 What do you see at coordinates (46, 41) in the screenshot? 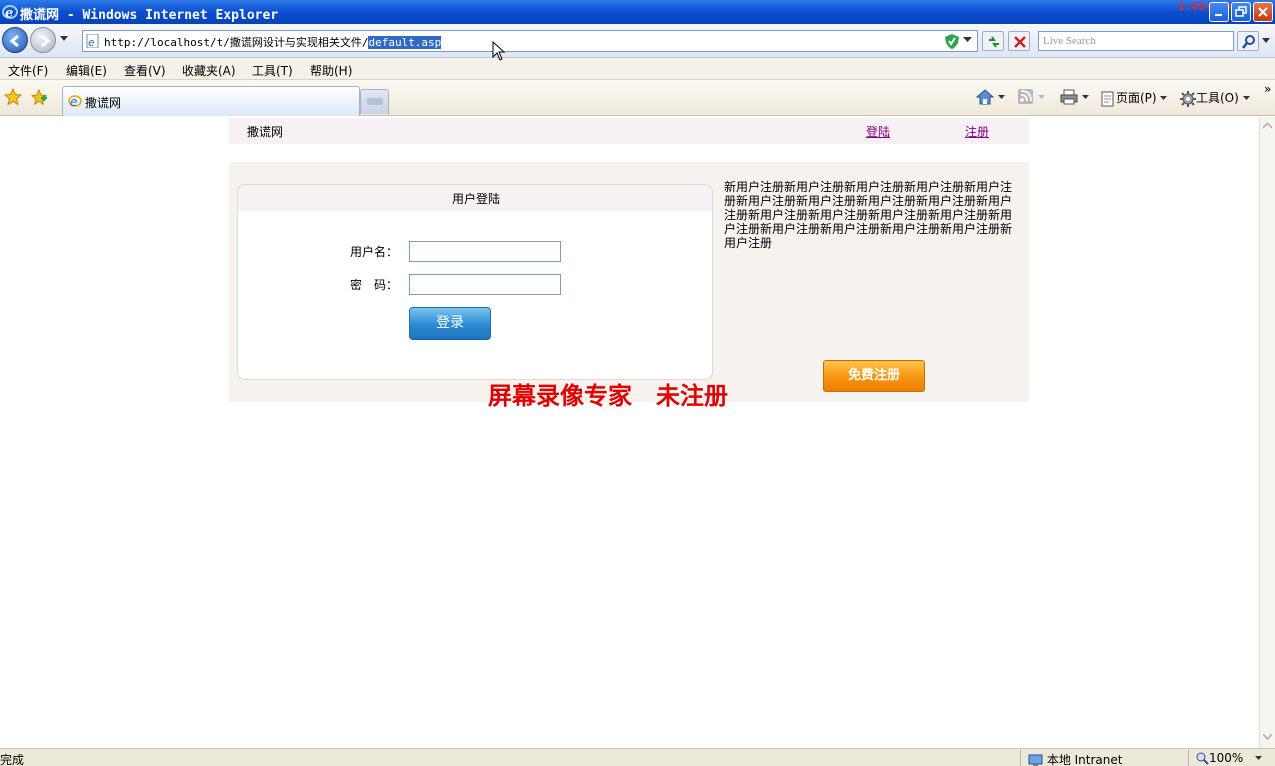
I see `forward-icon` at bounding box center [46, 41].